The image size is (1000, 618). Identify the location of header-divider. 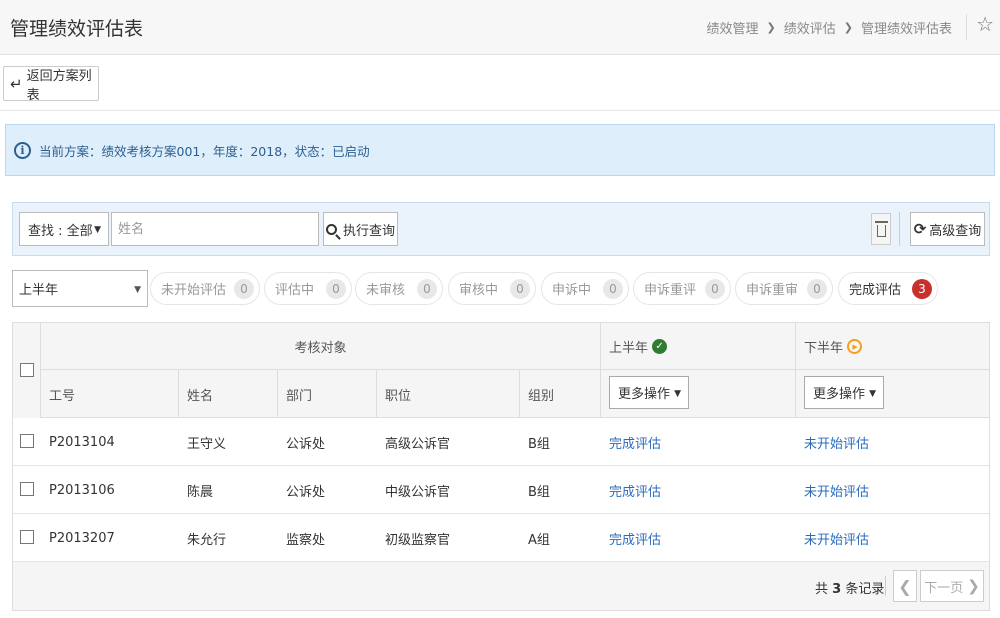
(966, 27).